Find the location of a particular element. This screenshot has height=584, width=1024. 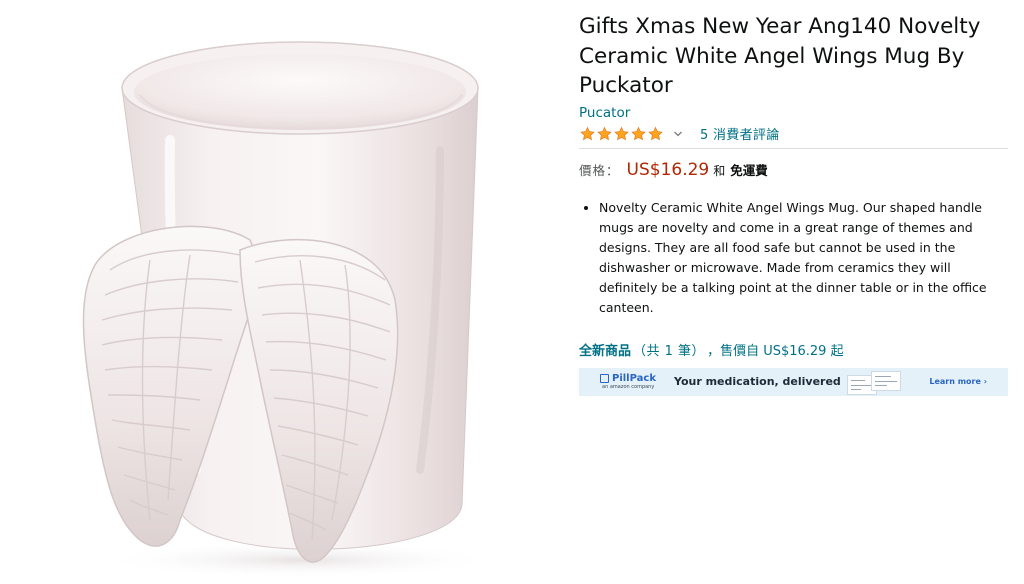

ad-logo-name: PillPack is located at coordinates (634, 378).